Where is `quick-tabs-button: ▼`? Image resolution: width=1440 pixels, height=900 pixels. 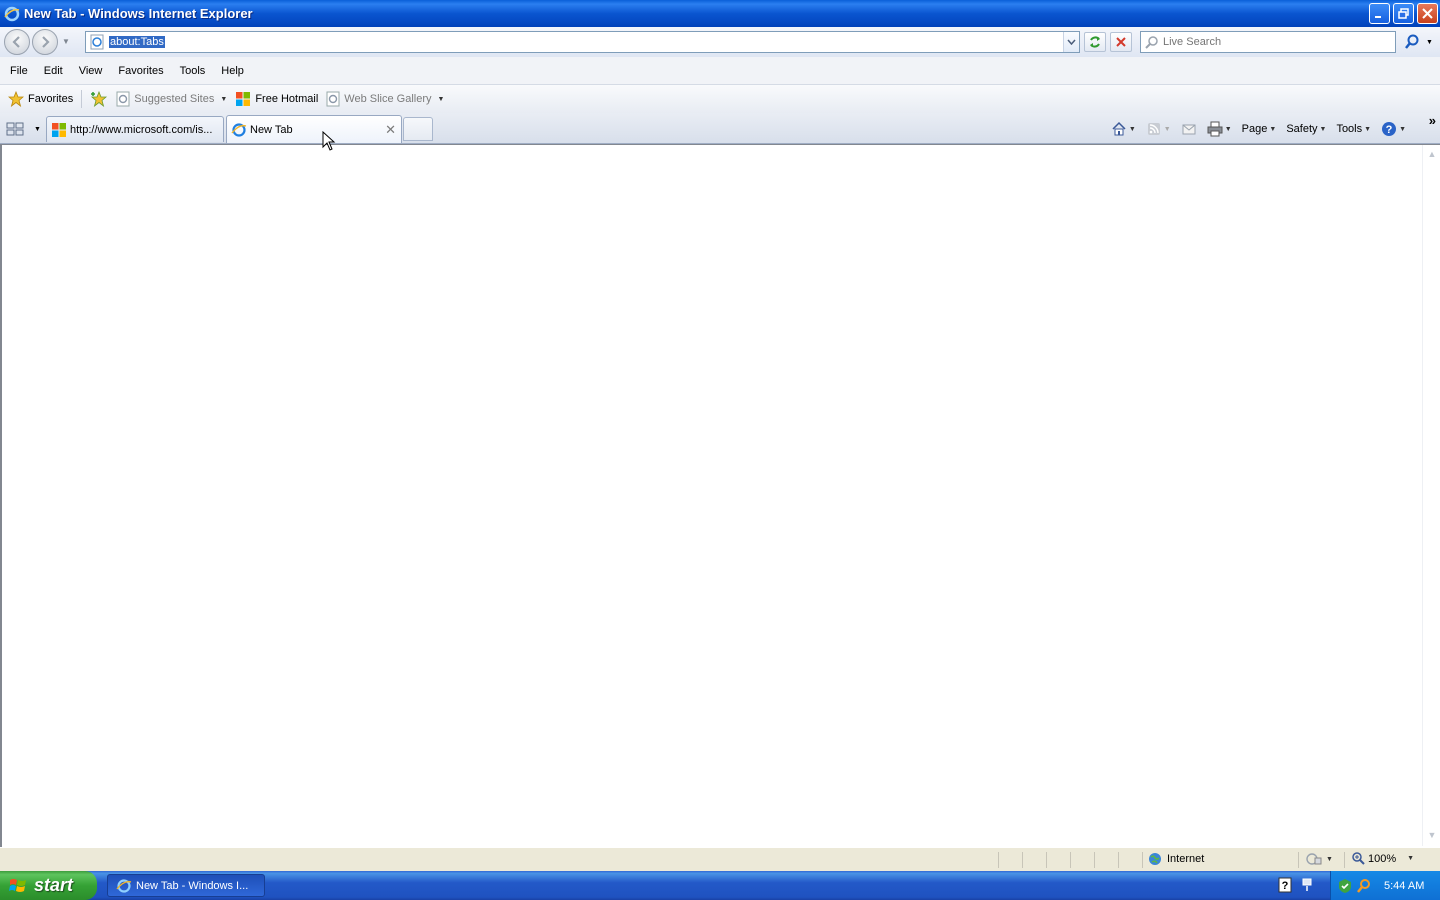
quick-tabs-button: ▼ is located at coordinates (25, 129).